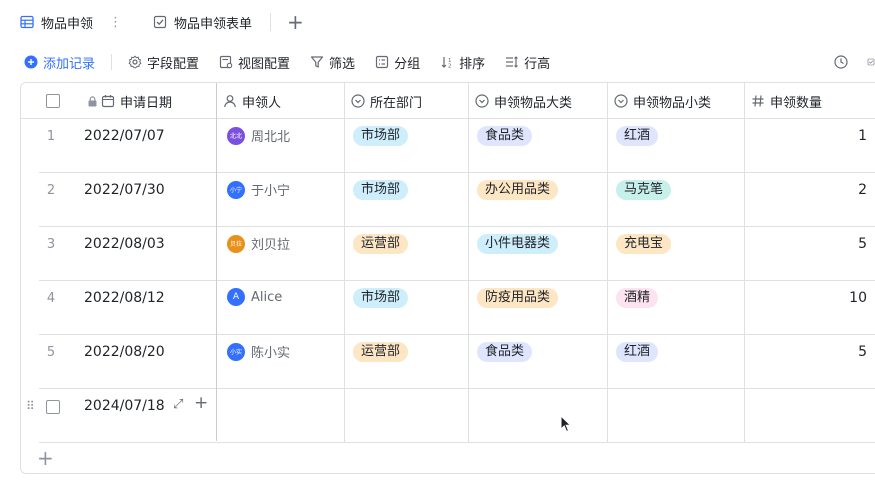 This screenshot has height=480, width=875. What do you see at coordinates (124, 406) in the screenshot?
I see `cell-date: 2024/07/18` at bounding box center [124, 406].